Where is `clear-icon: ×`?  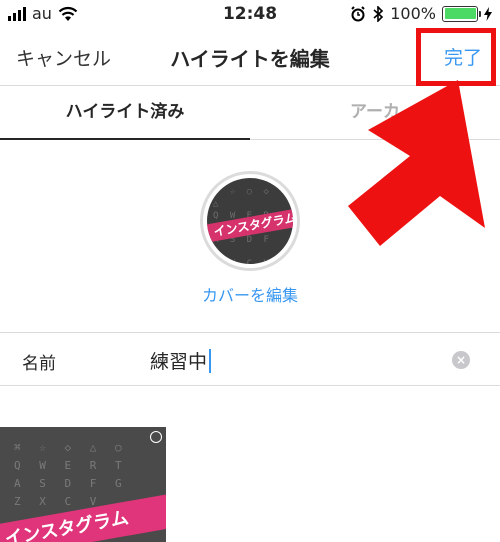 clear-icon: × is located at coordinates (461, 360).